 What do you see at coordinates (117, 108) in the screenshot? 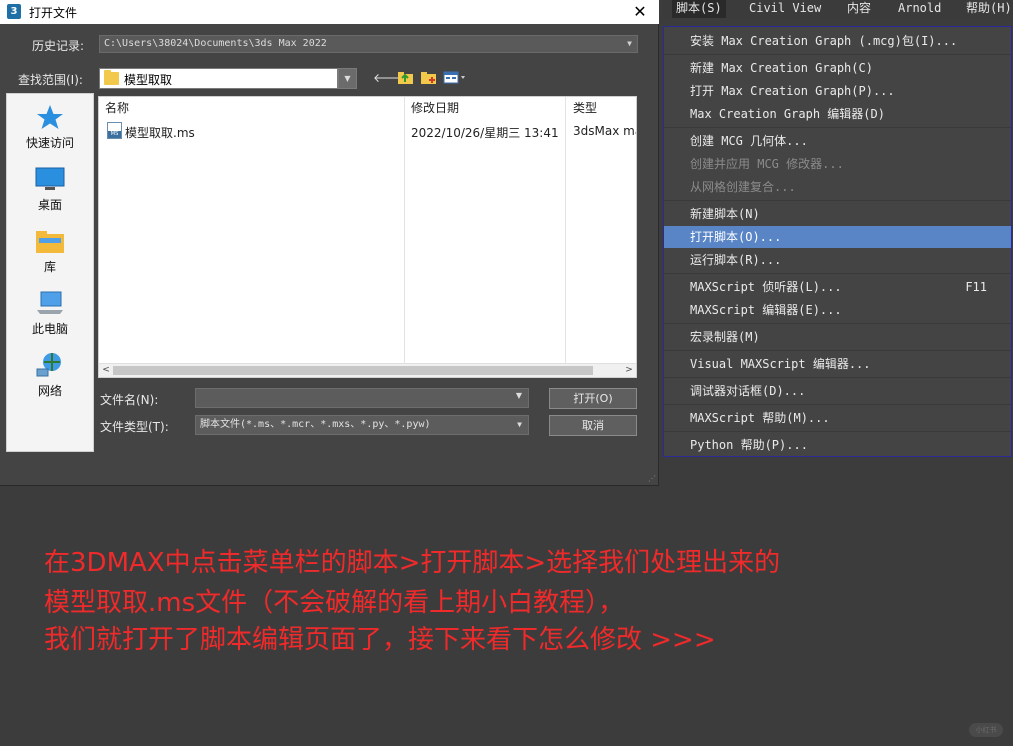
I see `column-header-name: 名称` at bounding box center [117, 108].